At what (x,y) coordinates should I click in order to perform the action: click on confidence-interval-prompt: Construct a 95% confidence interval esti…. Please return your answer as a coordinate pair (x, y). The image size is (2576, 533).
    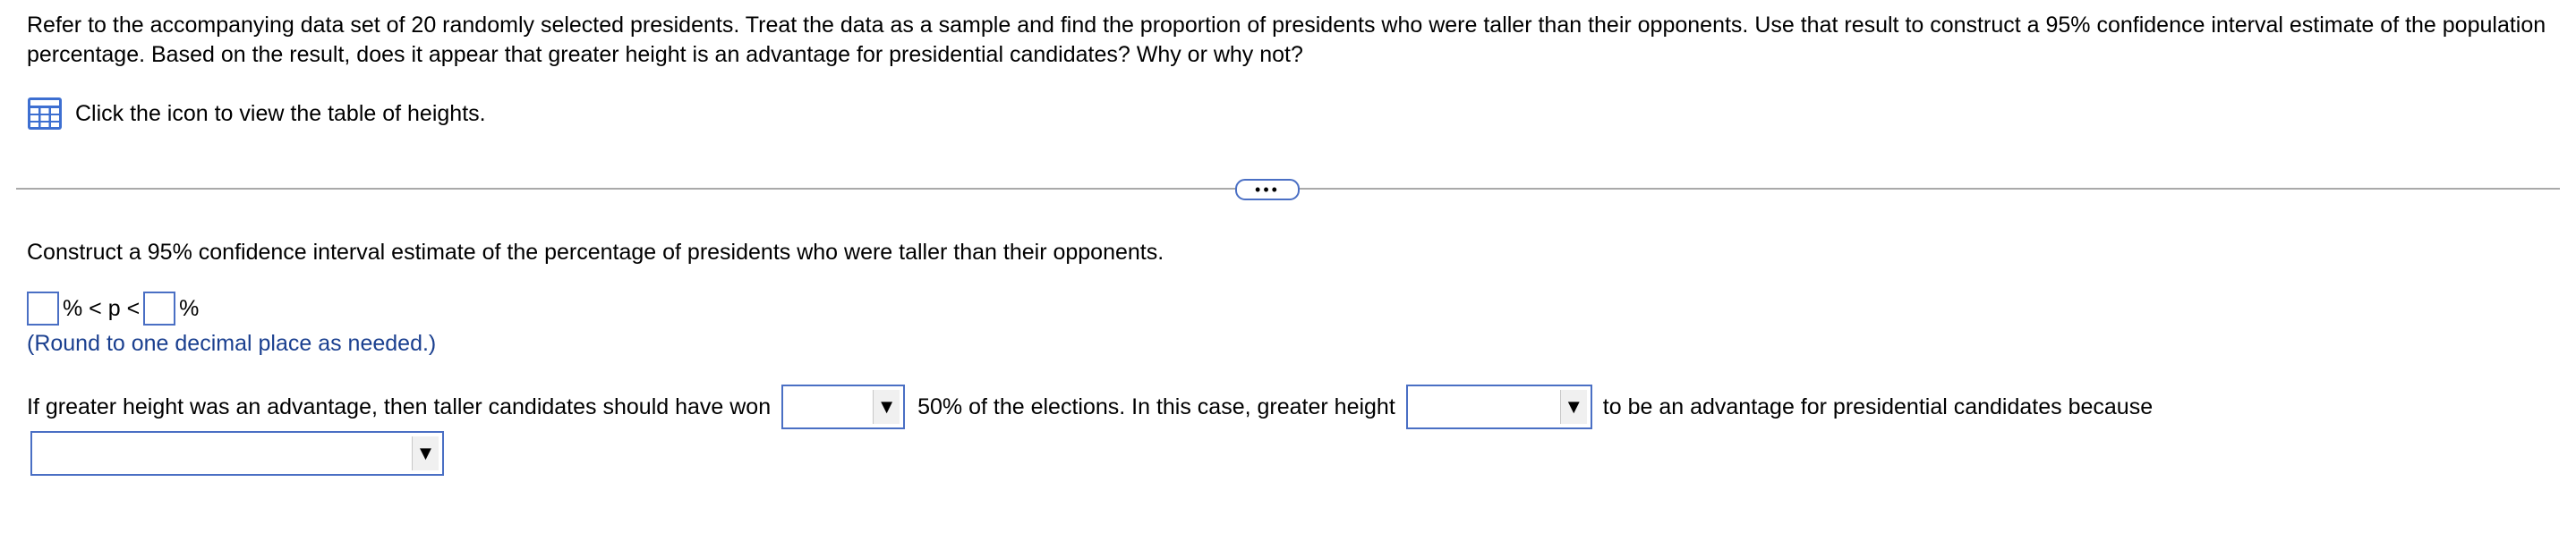
    Looking at the image, I should click on (595, 252).